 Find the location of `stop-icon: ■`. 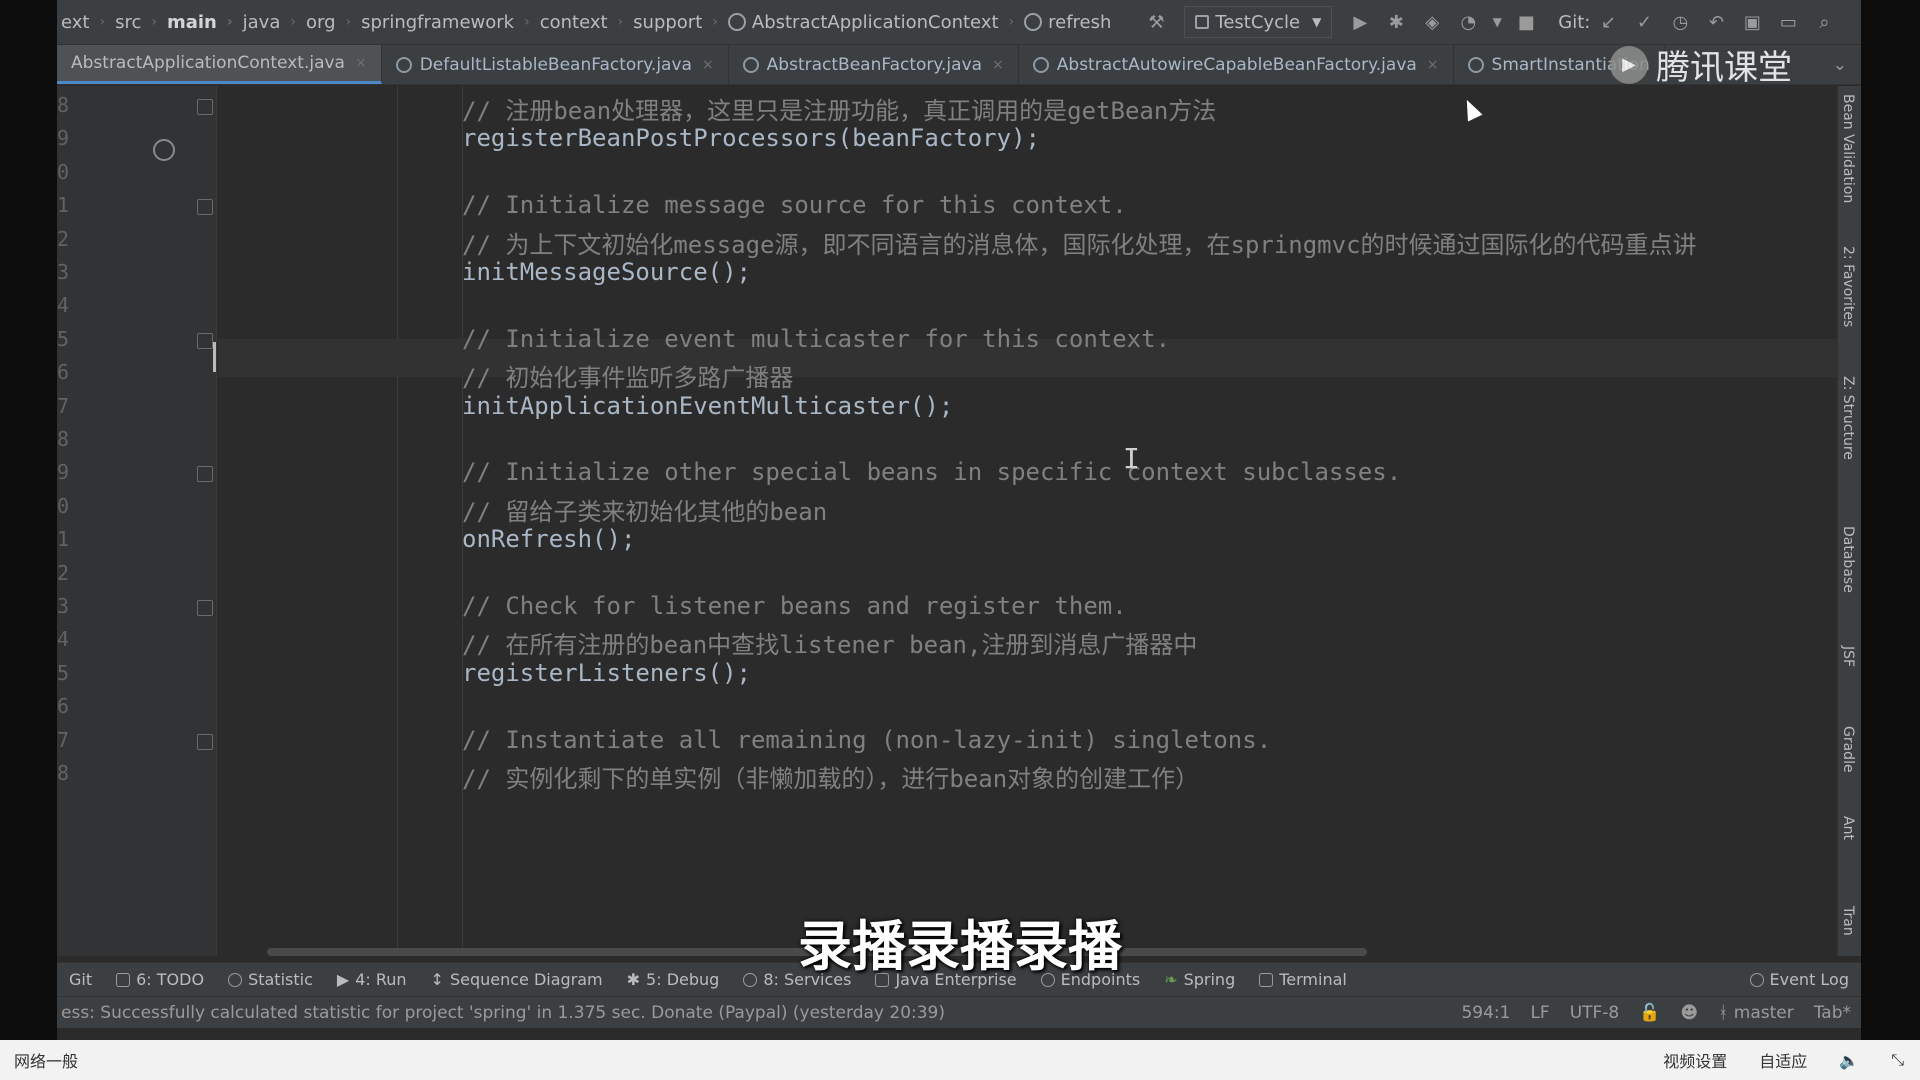

stop-icon: ■ is located at coordinates (1526, 22).